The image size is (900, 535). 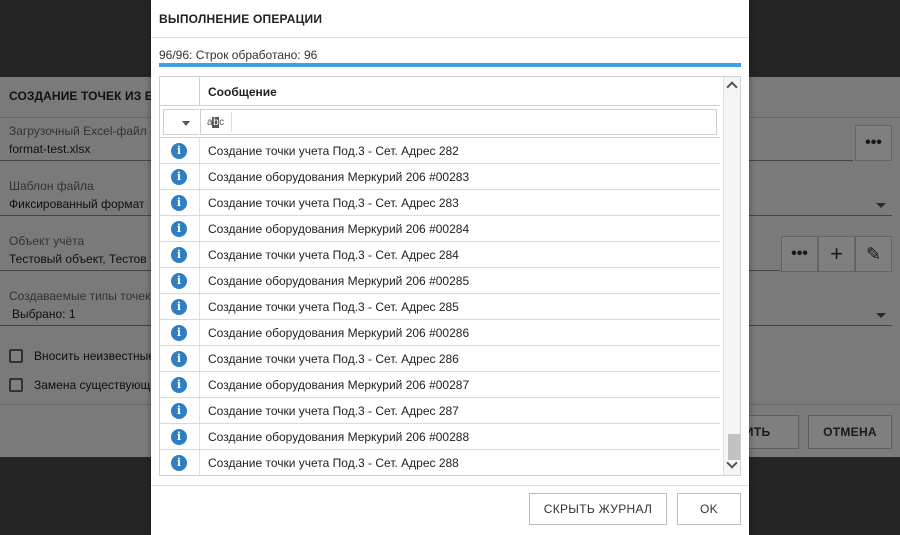 I want to click on vertical-scrollbar, so click(x=731, y=276).